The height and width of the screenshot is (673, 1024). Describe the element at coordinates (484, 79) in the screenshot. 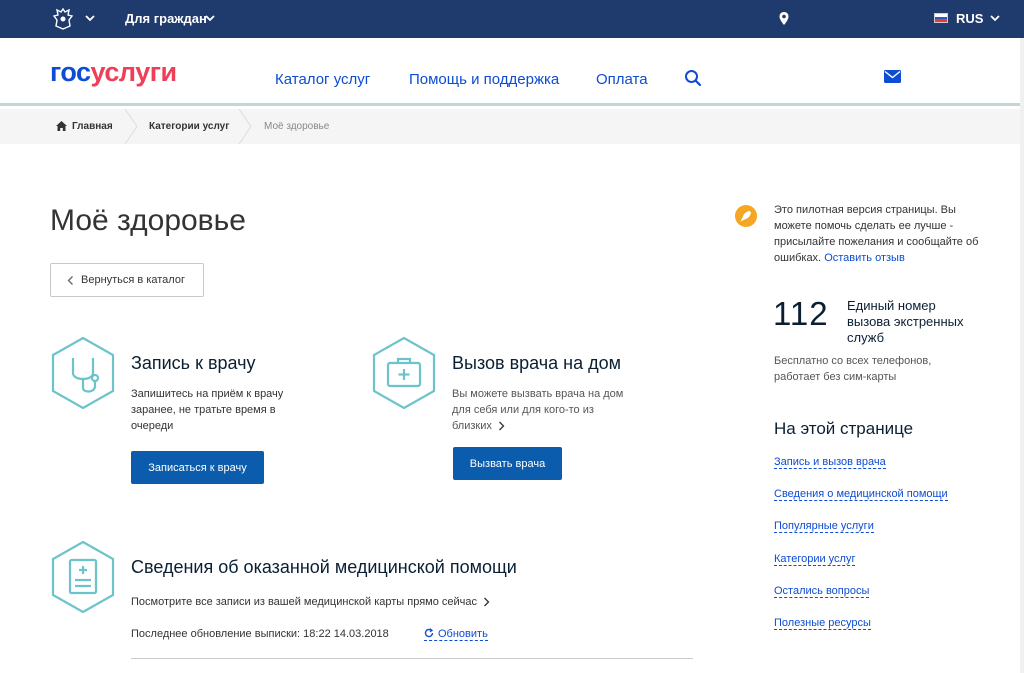

I see `nav-help: Помощь и поддержка` at that location.